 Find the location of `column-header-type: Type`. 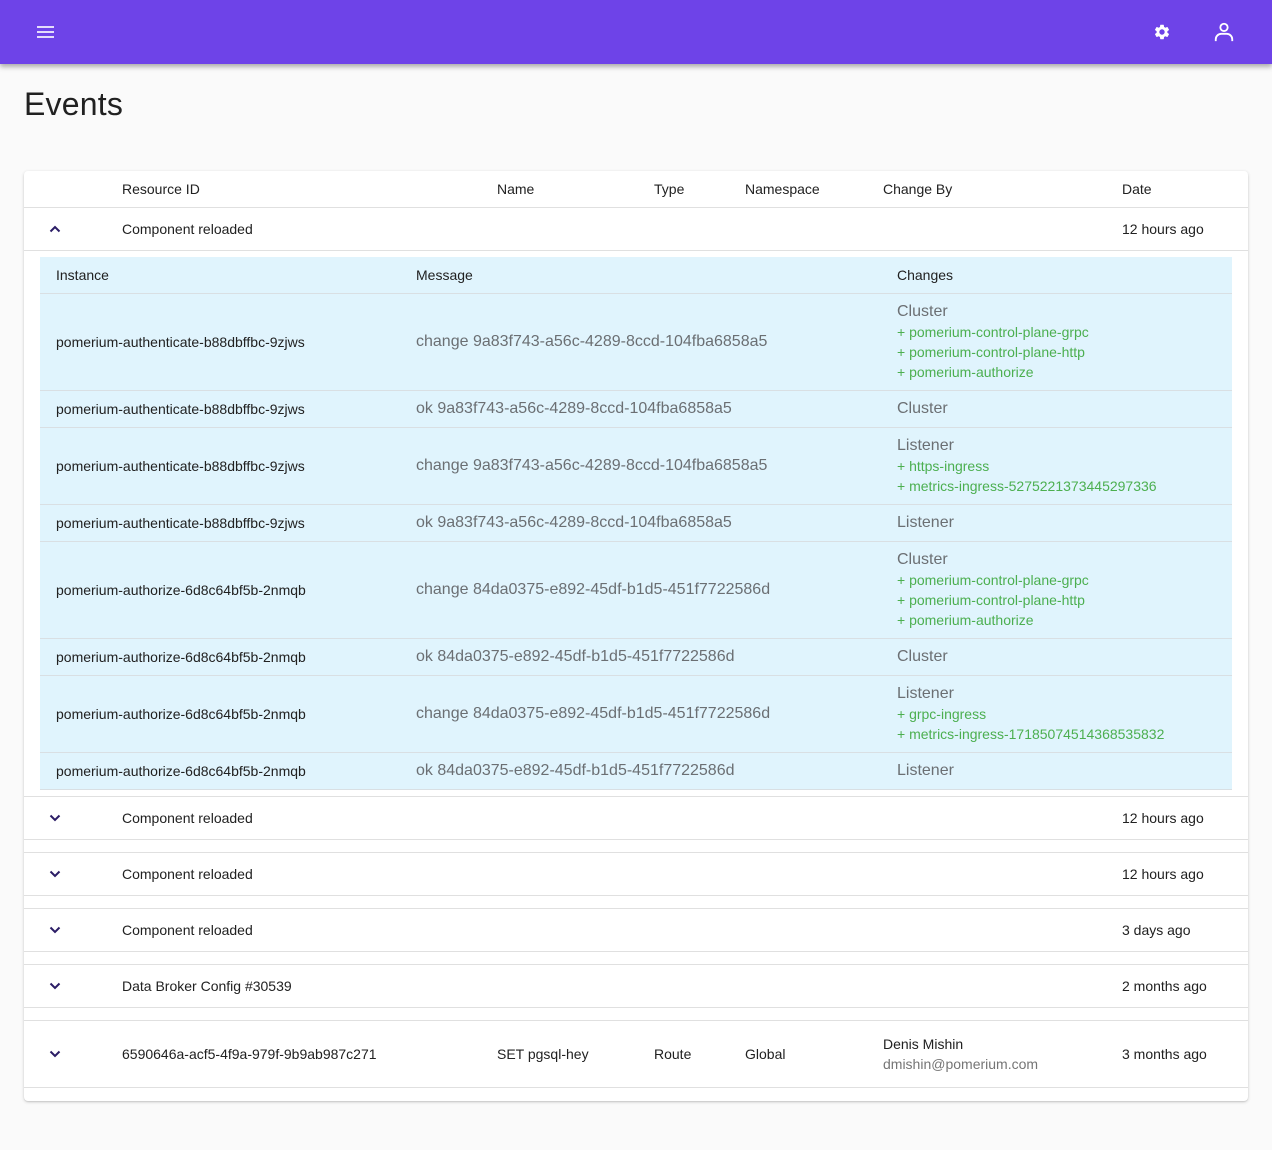

column-header-type: Type is located at coordinates (669, 189).